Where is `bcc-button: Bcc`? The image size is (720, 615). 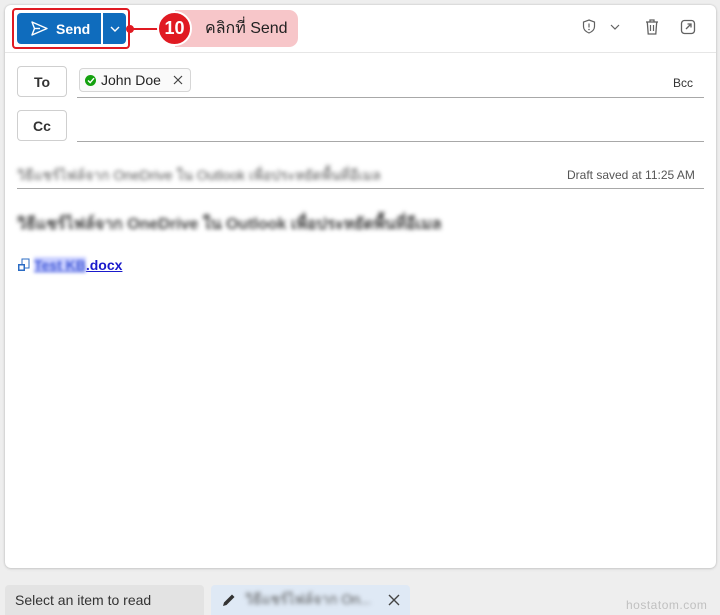
bcc-button: Bcc is located at coordinates (683, 83).